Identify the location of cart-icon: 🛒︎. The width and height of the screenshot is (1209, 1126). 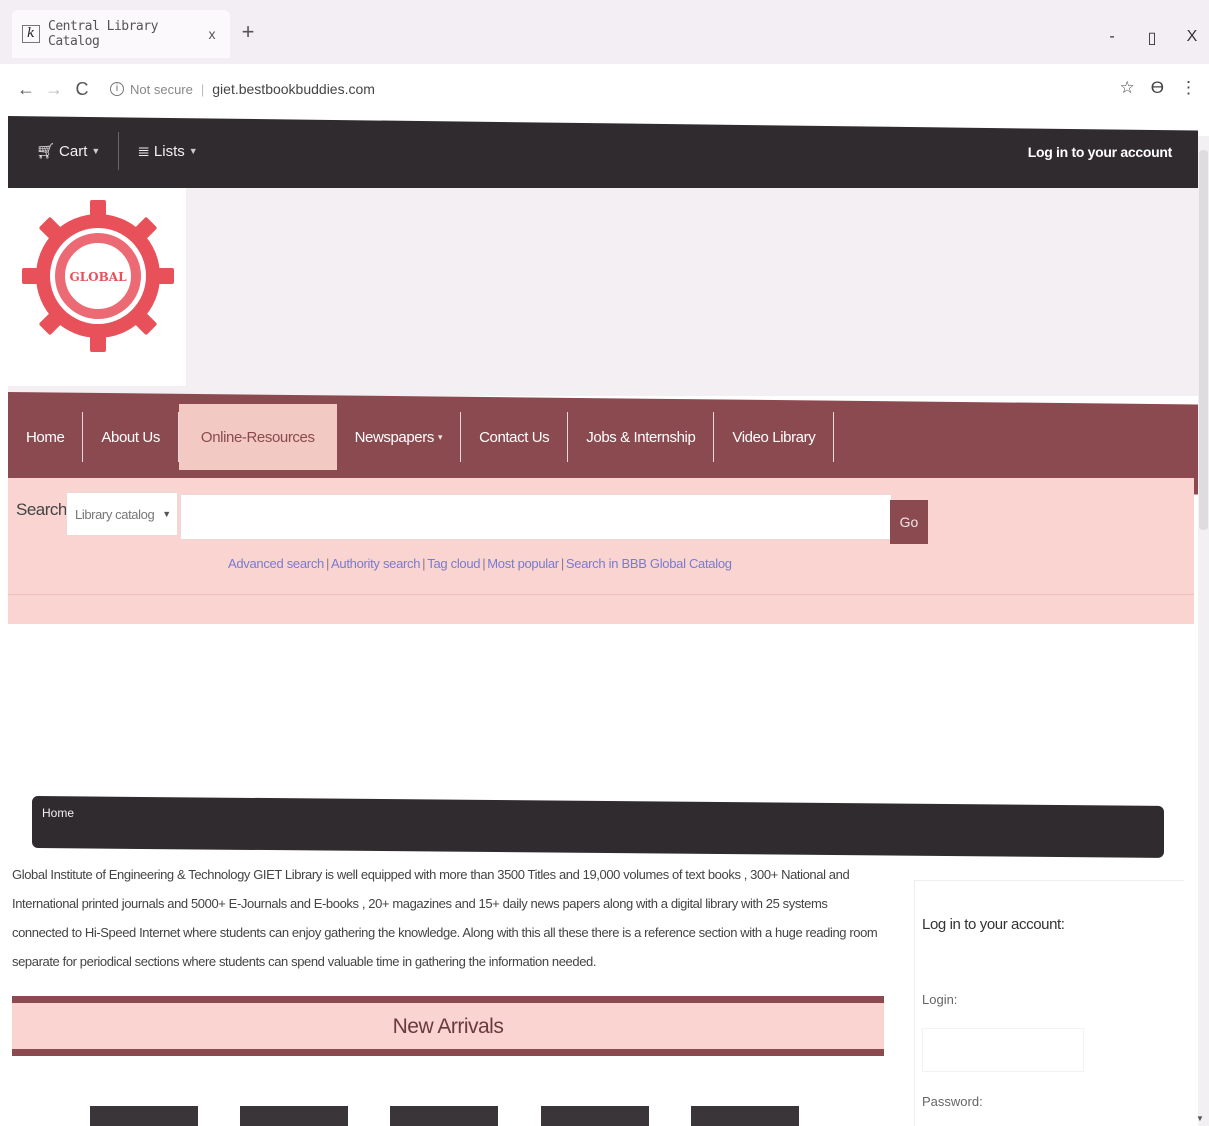
(46, 151).